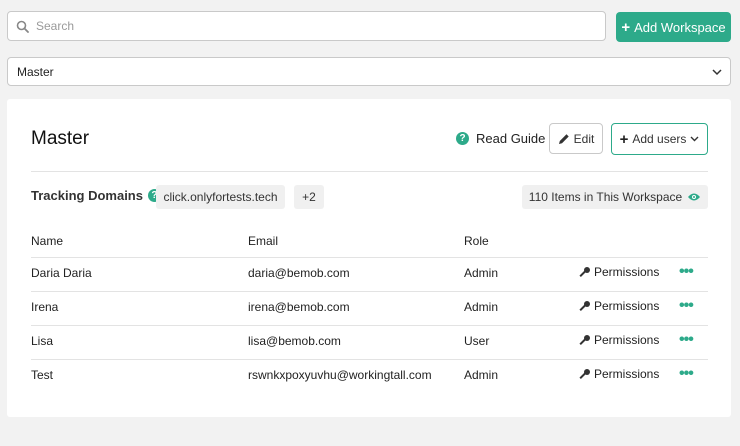 This screenshot has width=740, height=446. I want to click on column-header-email: Email, so click(263, 241).